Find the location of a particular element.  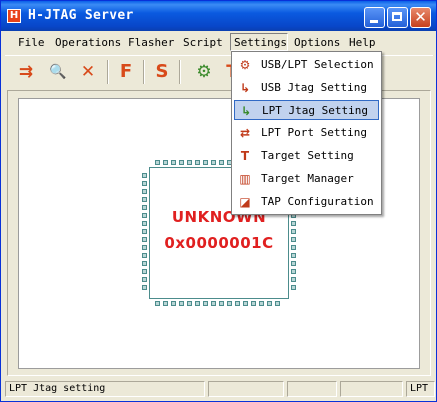

maximize-button is located at coordinates (397, 17).